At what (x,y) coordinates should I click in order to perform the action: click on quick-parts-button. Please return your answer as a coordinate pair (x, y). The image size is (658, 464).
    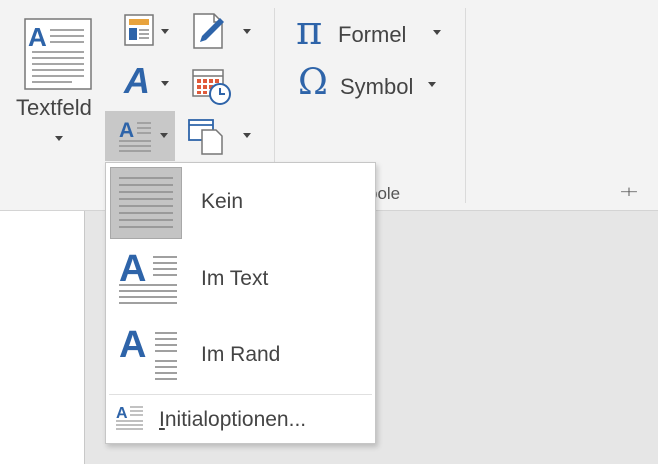
    Looking at the image, I should click on (148, 32).